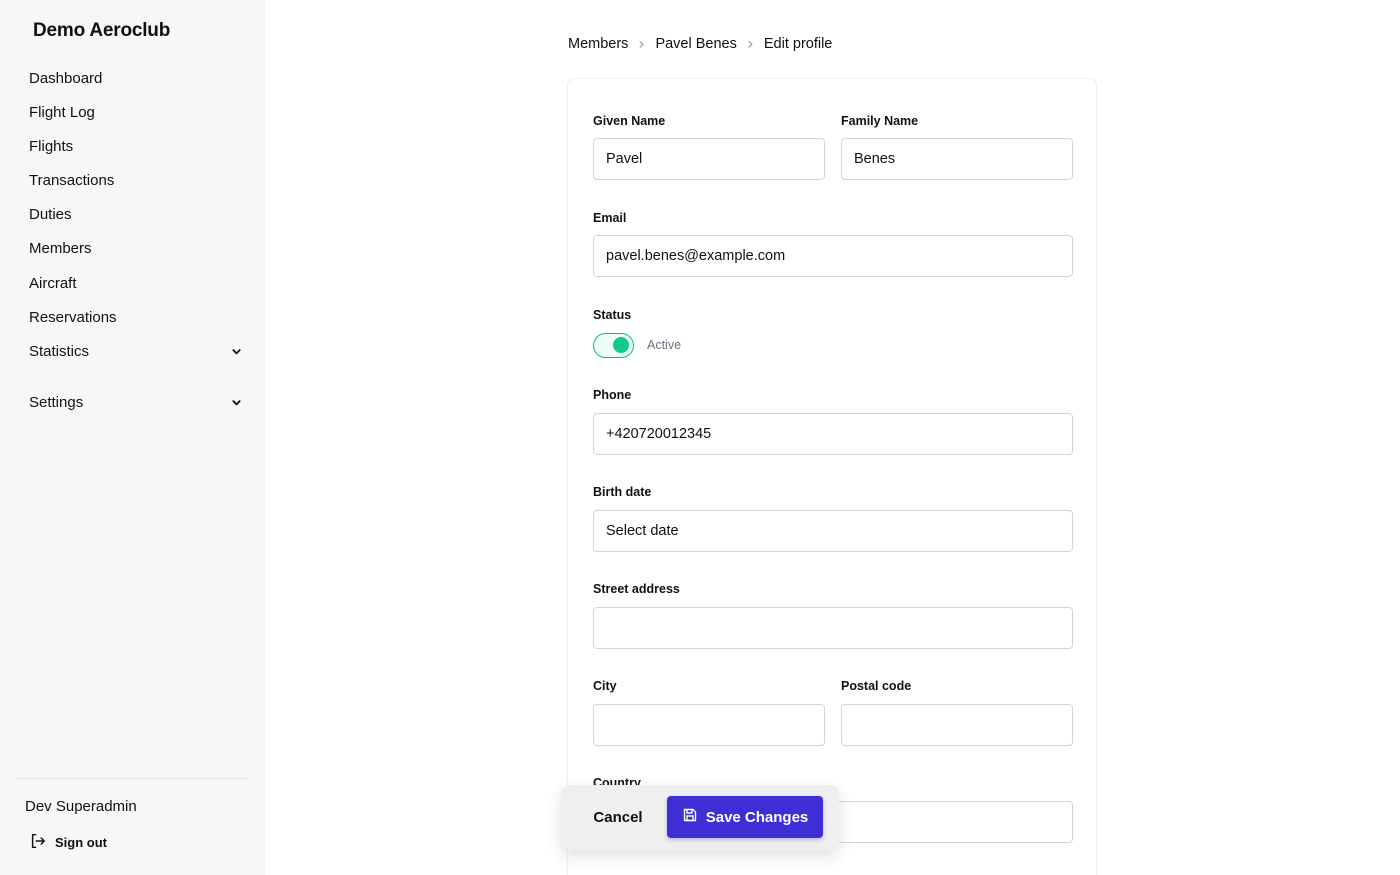 Image resolution: width=1400 pixels, height=875 pixels. I want to click on save-changes-button: Save Changes, so click(745, 817).